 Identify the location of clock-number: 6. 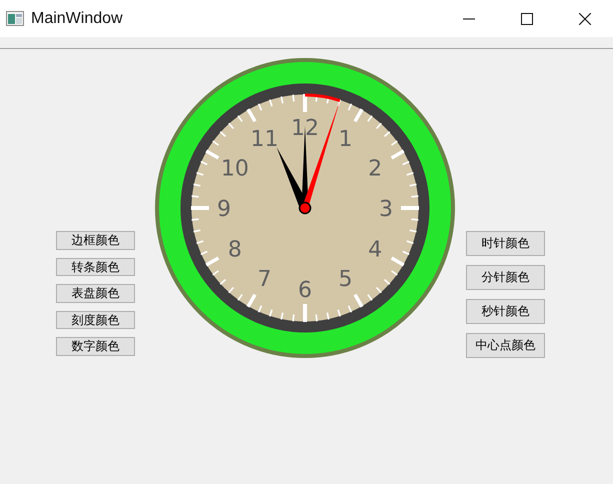
(305, 290).